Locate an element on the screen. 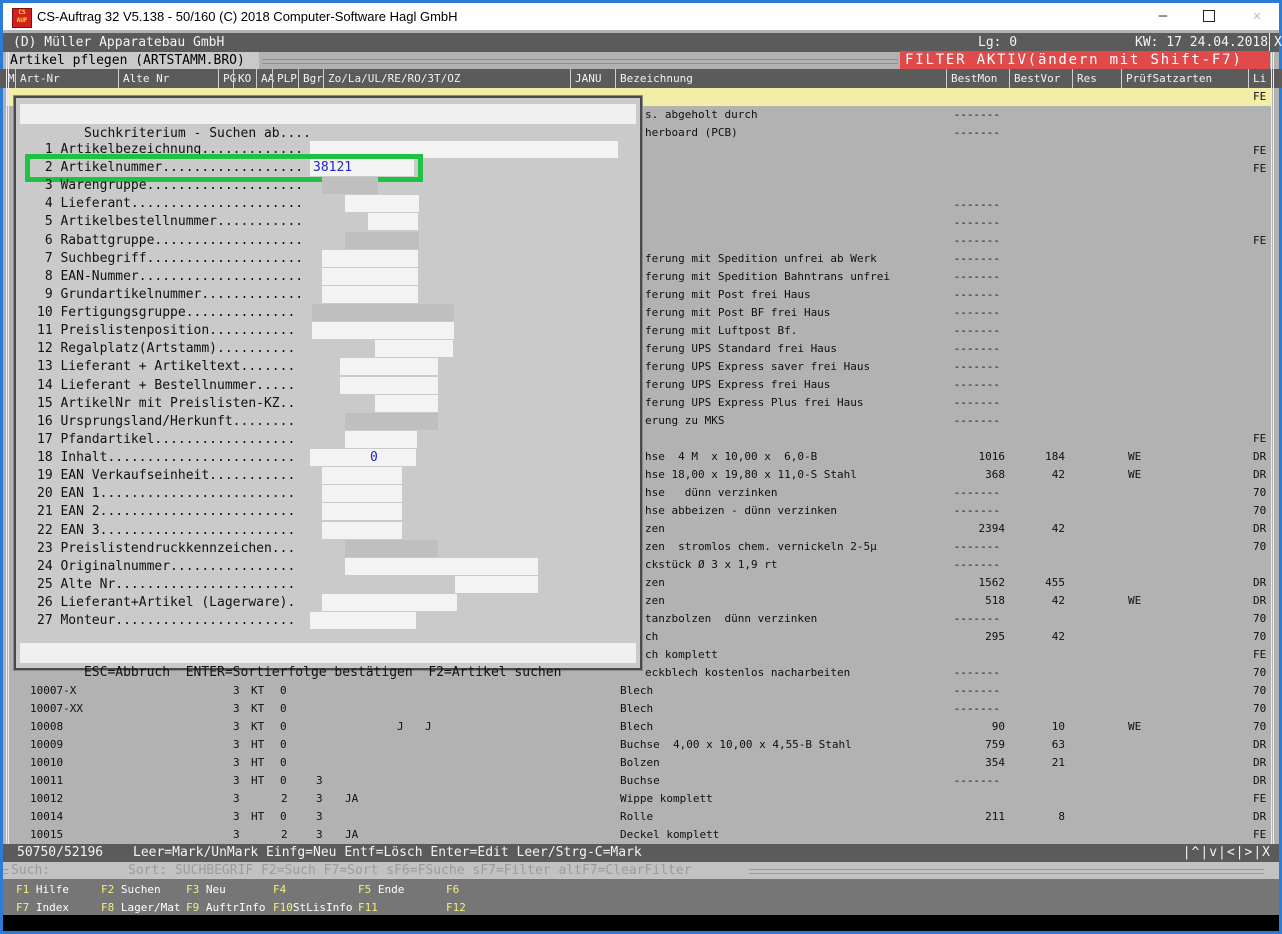  table-cell: tanzbolzen dünn verzinken is located at coordinates (731, 618).